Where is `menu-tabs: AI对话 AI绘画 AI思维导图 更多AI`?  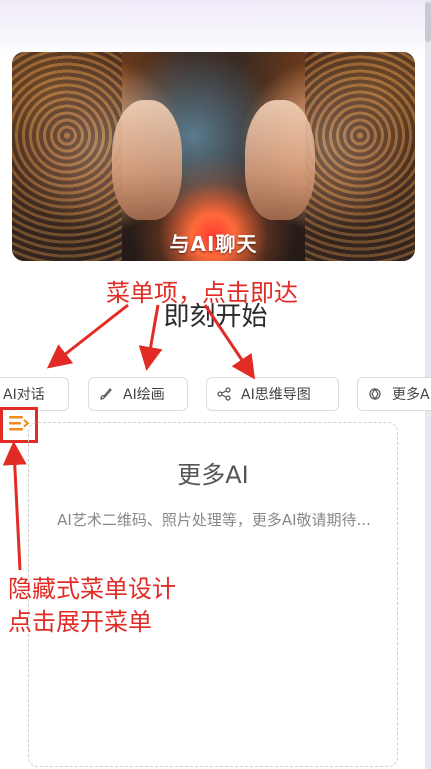 menu-tabs: AI对话 AI绘画 AI思维导图 更多AI is located at coordinates (215, 395).